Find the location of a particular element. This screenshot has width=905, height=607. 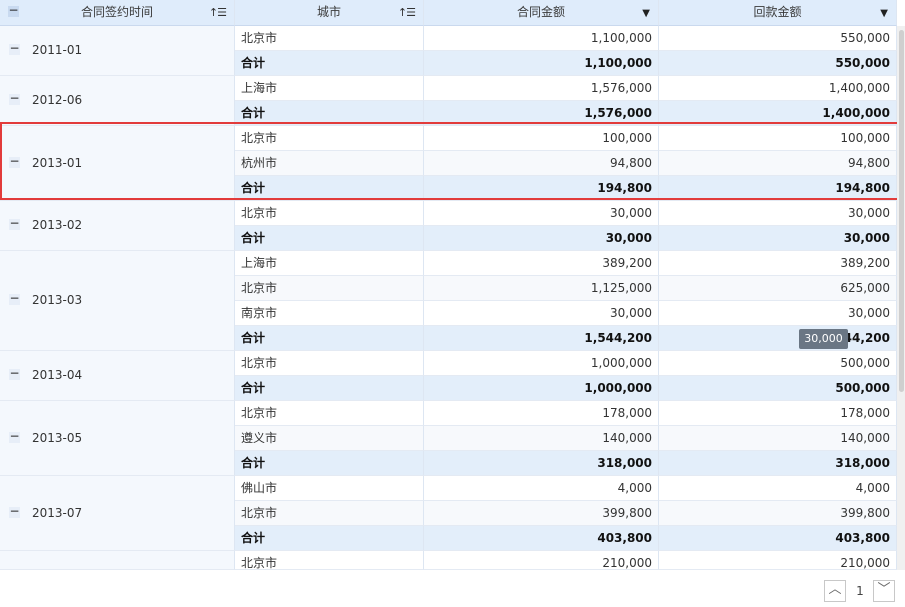

header-contract-amount: 合同金额 ▼ is located at coordinates (541, 13).